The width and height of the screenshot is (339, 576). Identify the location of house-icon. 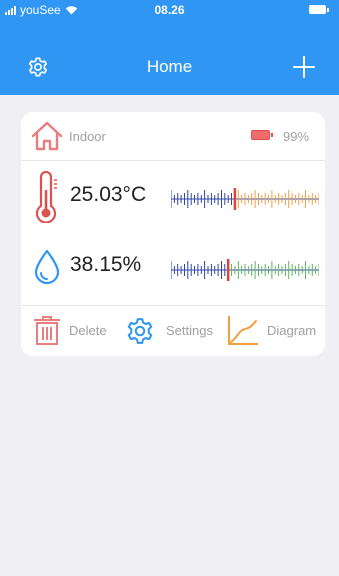
(47, 136).